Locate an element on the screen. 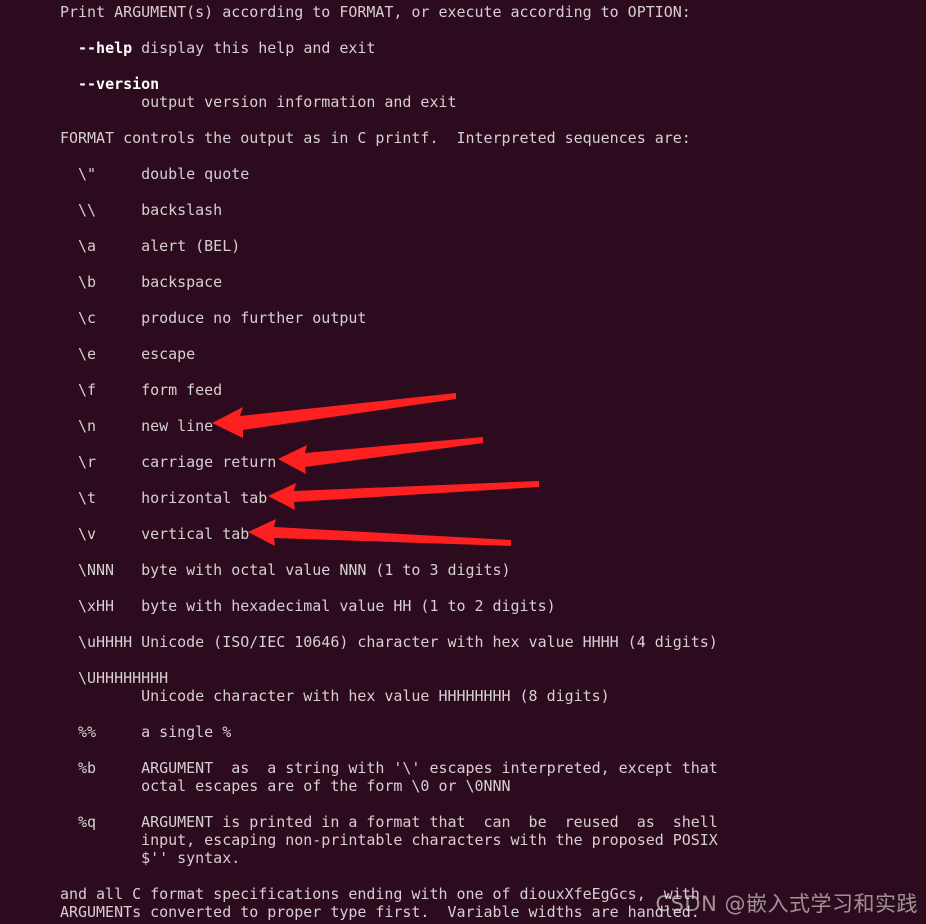 This screenshot has width=926, height=924. csdn-watermark: CSDN @嵌入式学习和实践 is located at coordinates (786, 903).